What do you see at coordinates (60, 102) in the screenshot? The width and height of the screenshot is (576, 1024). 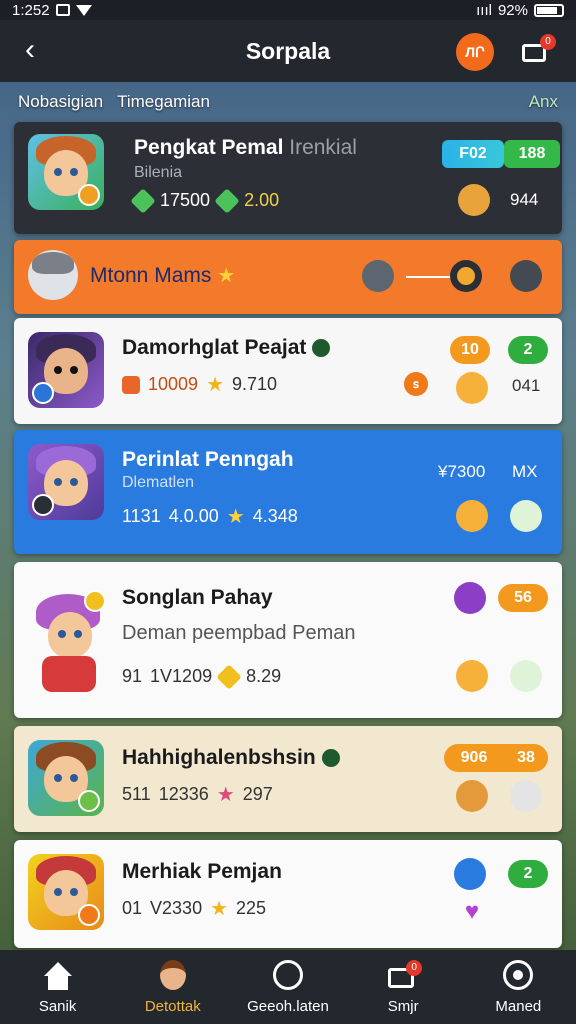 I see `strip-label-1: Nobasigian` at bounding box center [60, 102].